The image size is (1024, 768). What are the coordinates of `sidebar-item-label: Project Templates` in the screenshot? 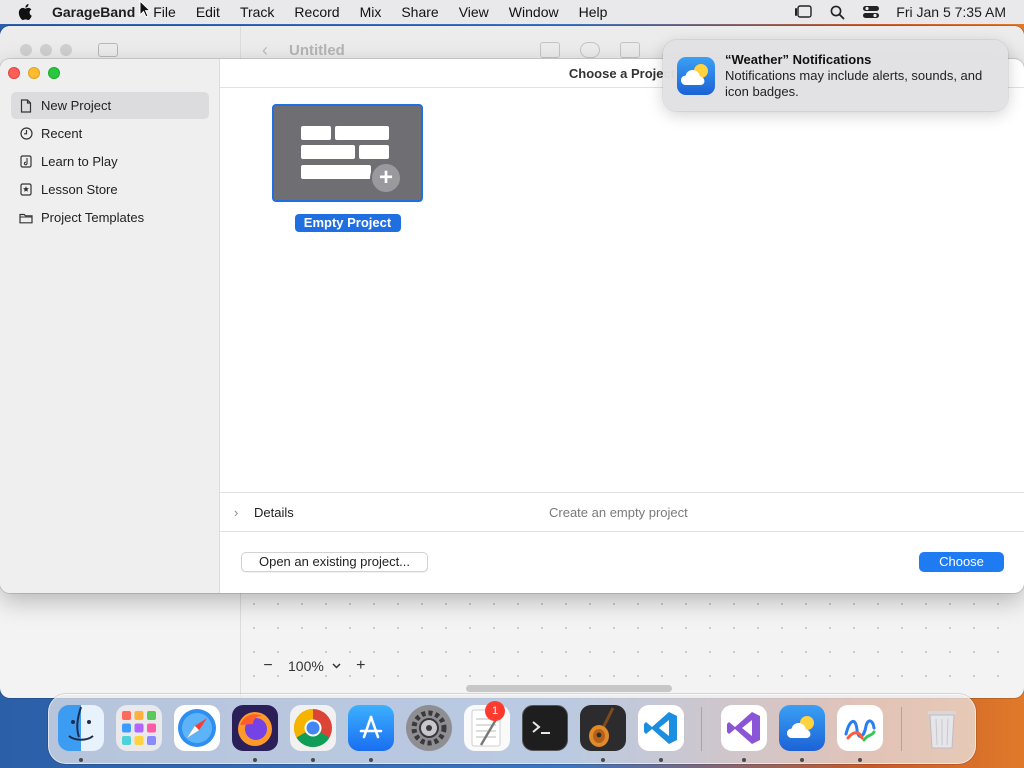 It's located at (93, 217).